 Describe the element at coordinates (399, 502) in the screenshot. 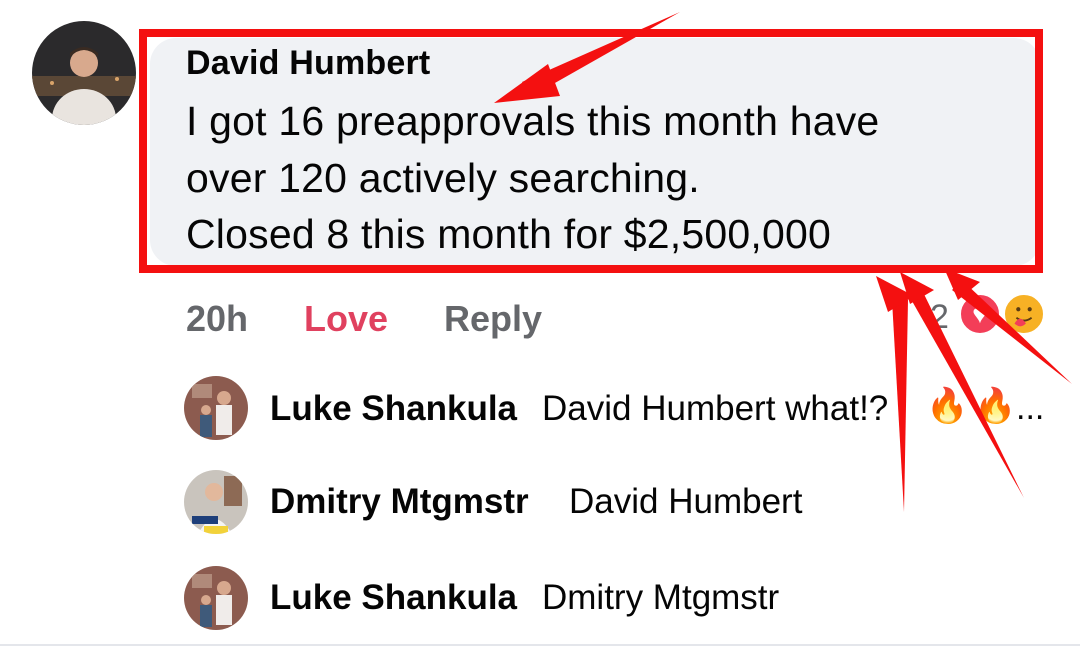

I see `reply-author-name: Dmitry Mtgmstr` at that location.